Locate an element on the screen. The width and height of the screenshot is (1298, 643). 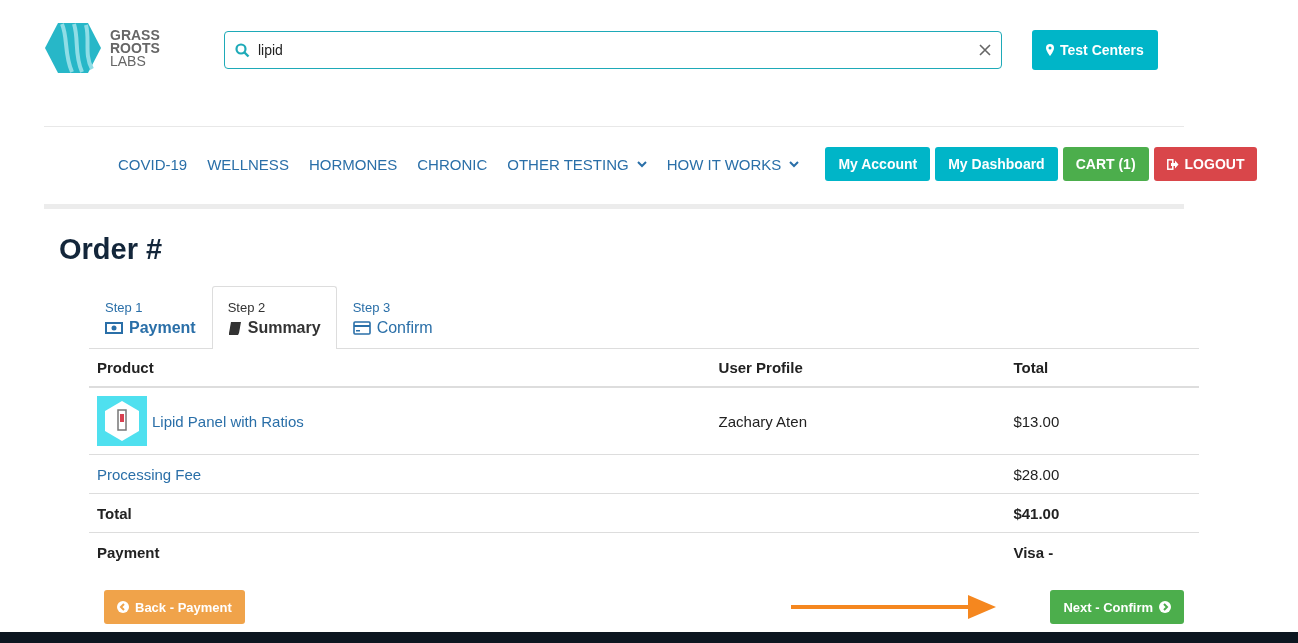
table-cell: $28.00 is located at coordinates (1102, 474).